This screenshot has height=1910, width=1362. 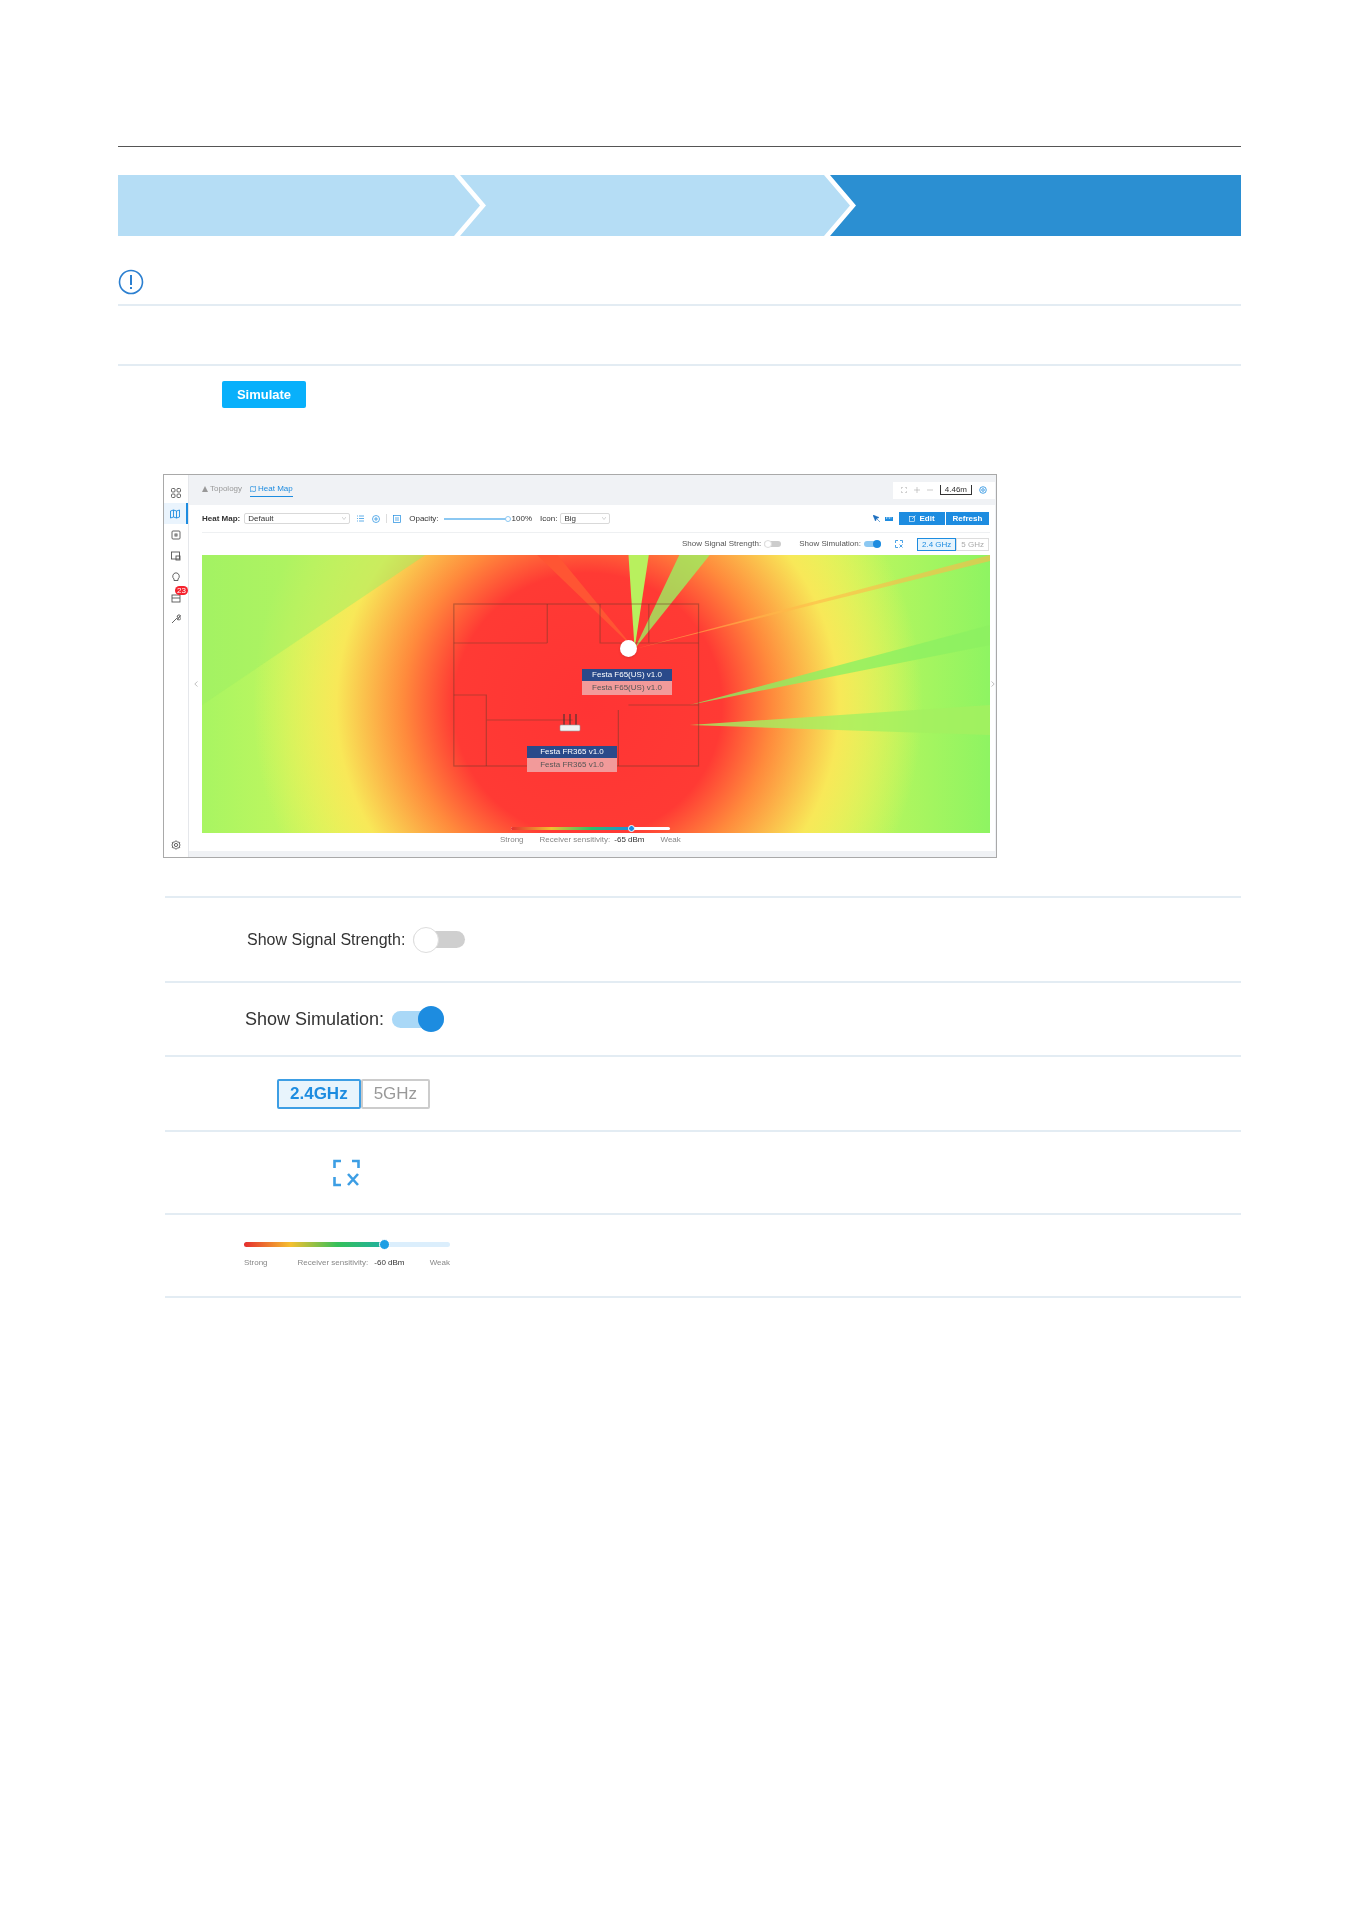 What do you see at coordinates (271, 490) in the screenshot?
I see `tab: Heat Map` at bounding box center [271, 490].